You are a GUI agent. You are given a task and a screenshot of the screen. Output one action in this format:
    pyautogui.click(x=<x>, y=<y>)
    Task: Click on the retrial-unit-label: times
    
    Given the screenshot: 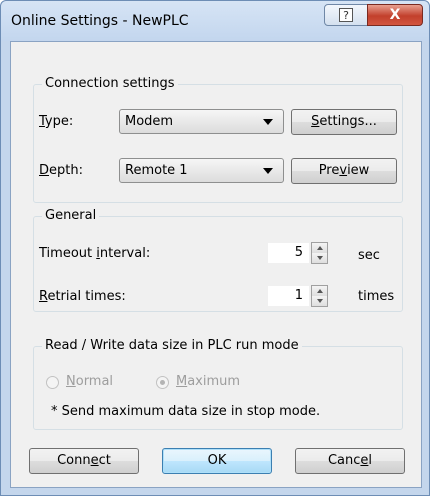 What is the action you would take?
    pyautogui.click(x=376, y=296)
    